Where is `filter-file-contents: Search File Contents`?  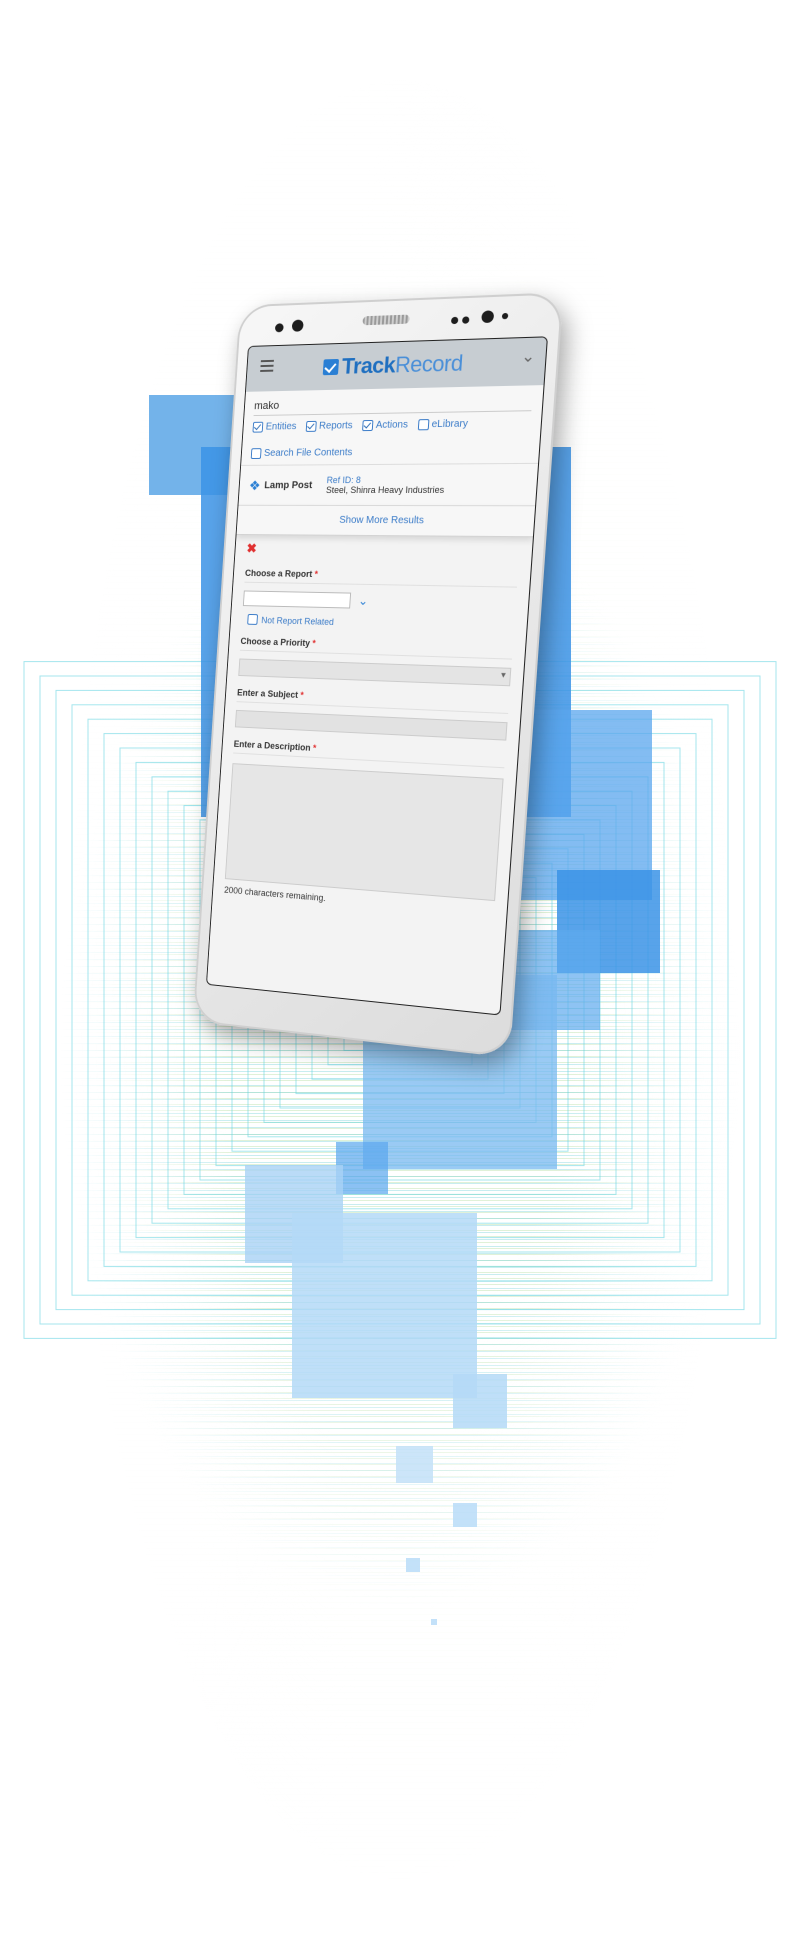
filter-file-contents: Search File Contents is located at coordinates (389, 452).